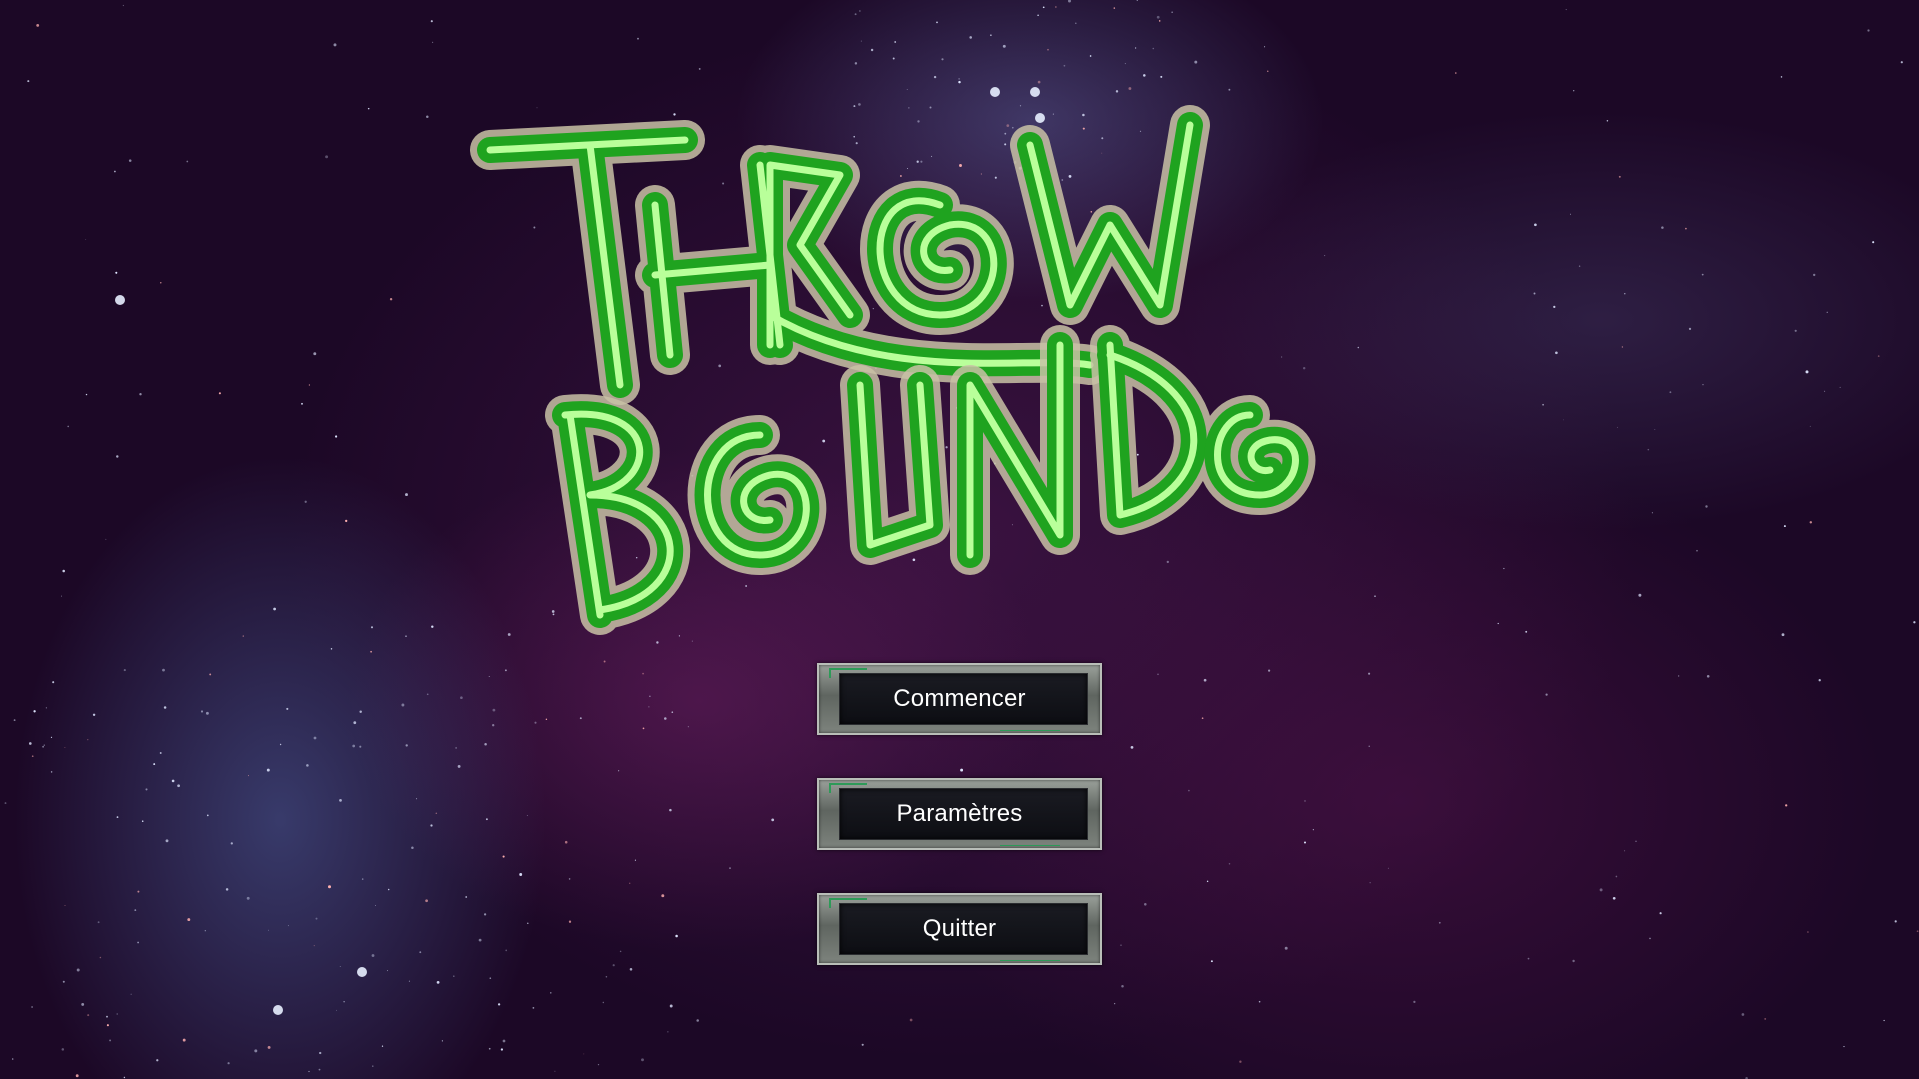  What do you see at coordinates (959, 814) in the screenshot?
I see `settings-button: Paramètres` at bounding box center [959, 814].